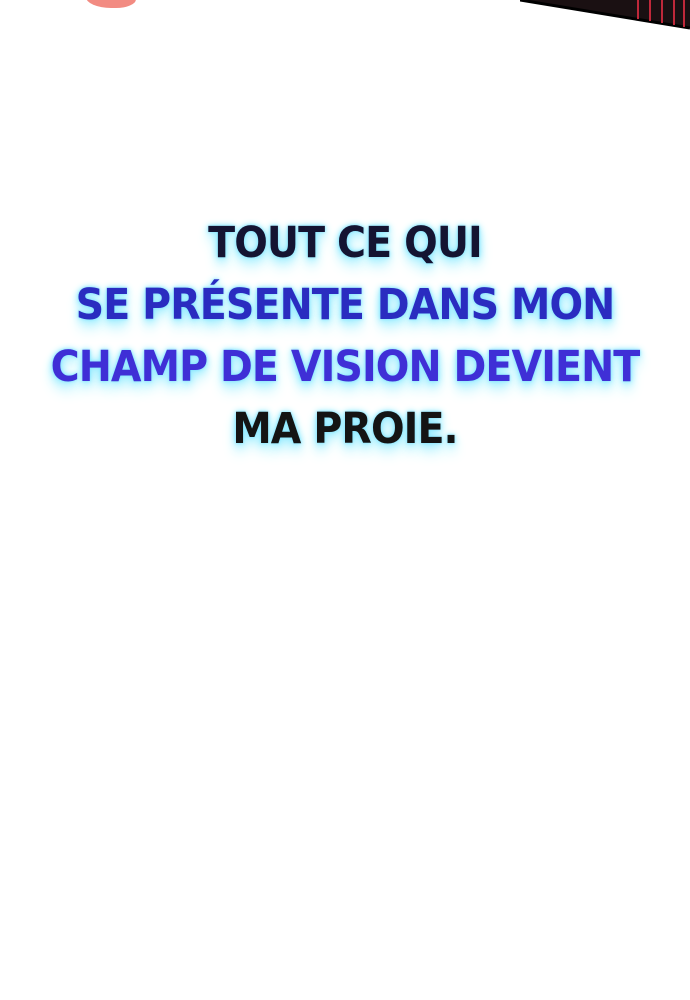  Describe the element at coordinates (111, 4) in the screenshot. I see `pink-shape-fragment` at that location.